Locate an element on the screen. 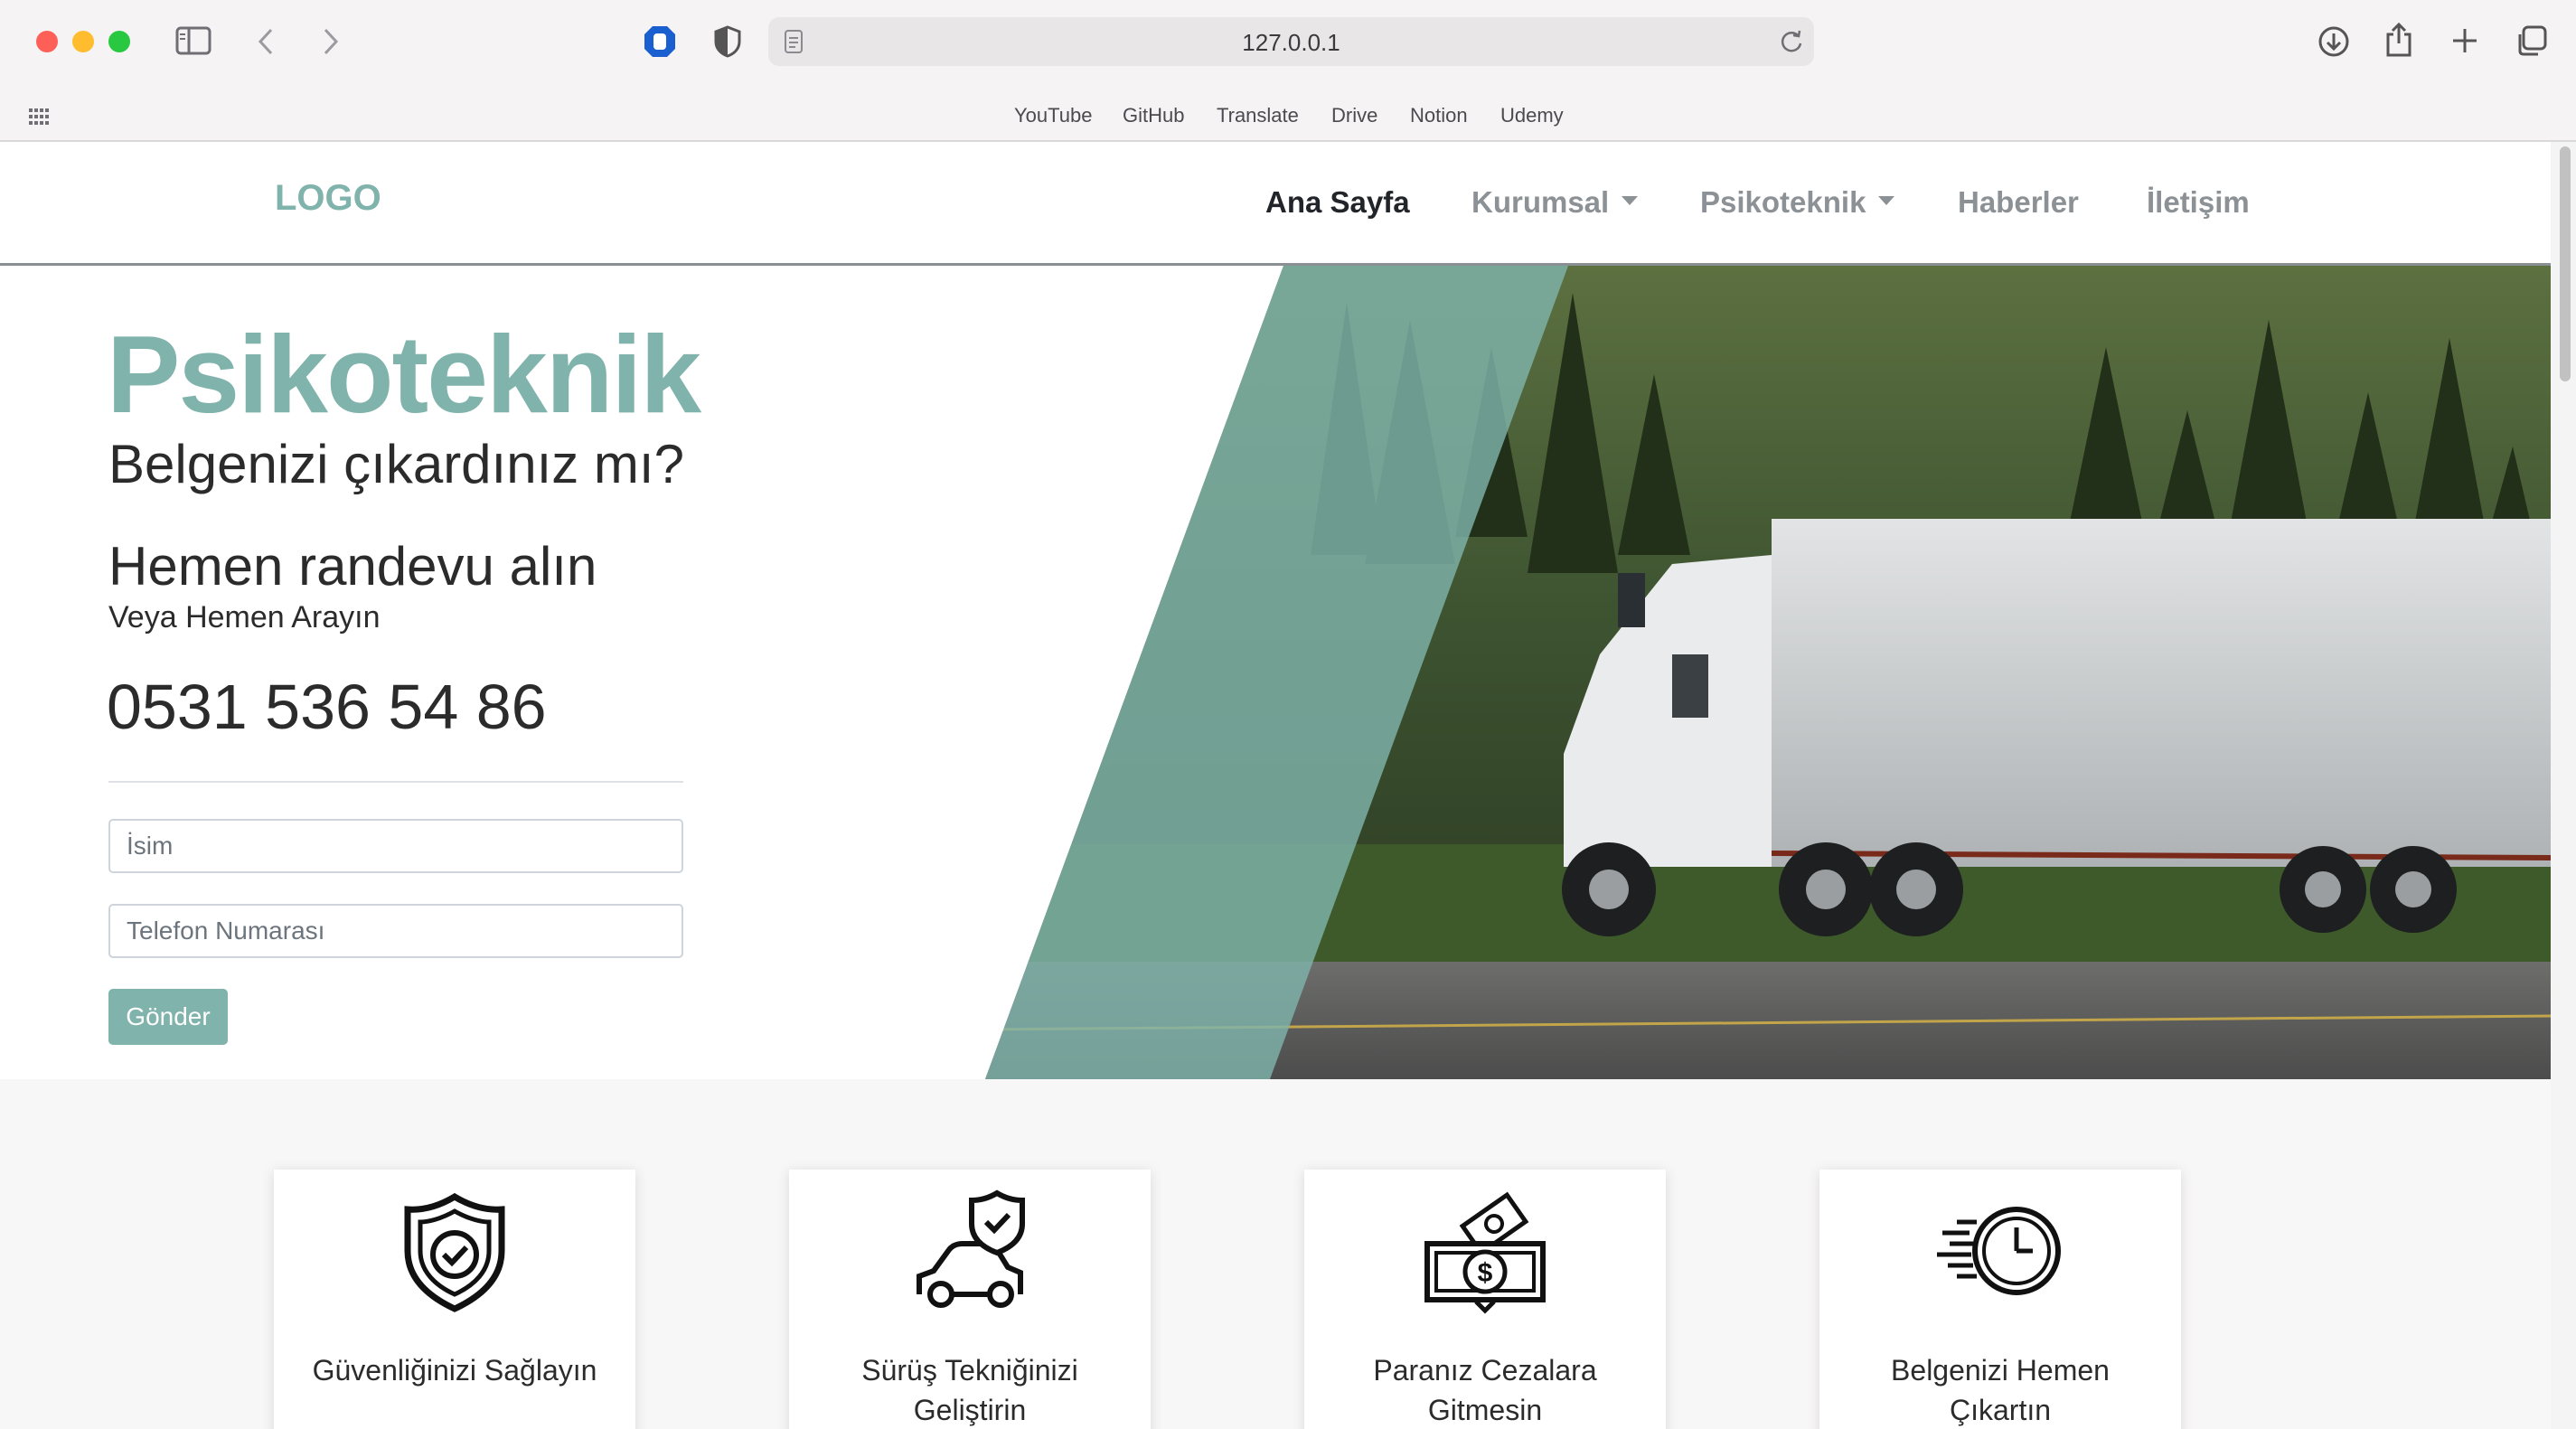 This screenshot has height=1429, width=2576. bookmark-drive: Drive is located at coordinates (1354, 115).